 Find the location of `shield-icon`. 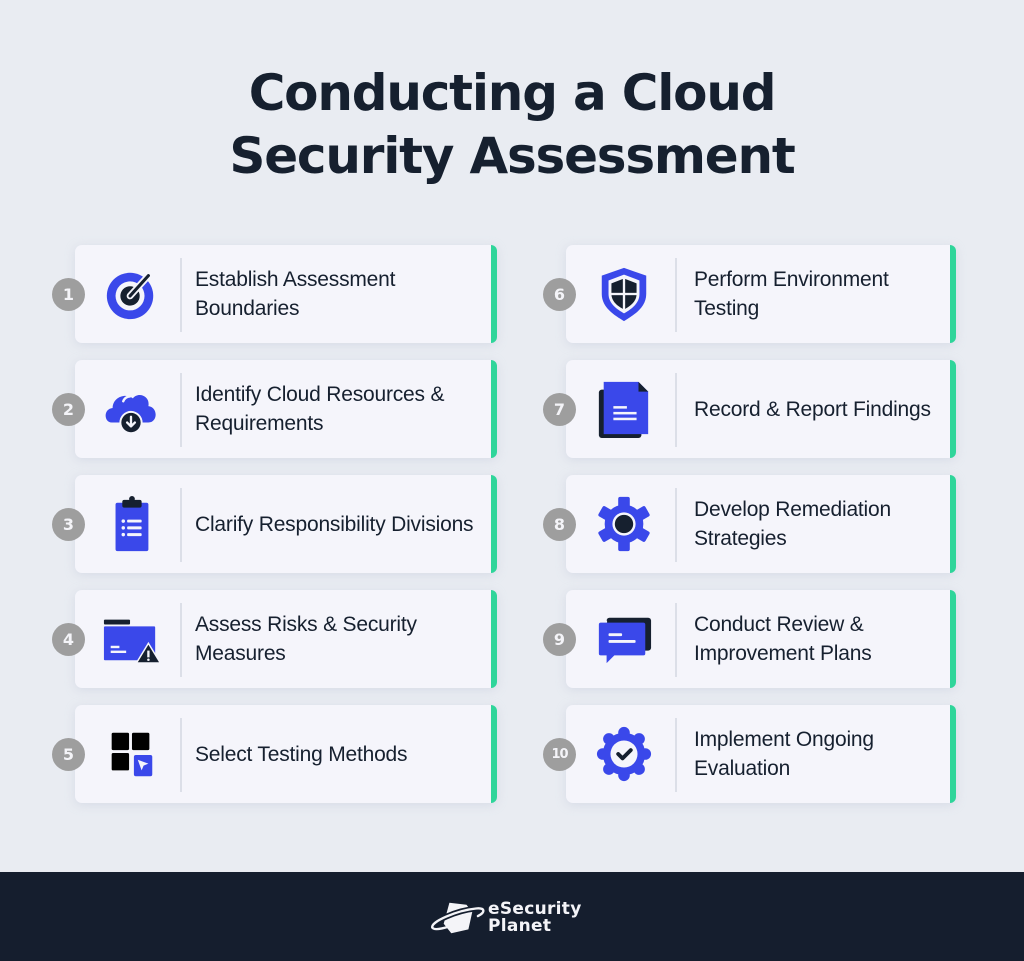

shield-icon is located at coordinates (624, 294).